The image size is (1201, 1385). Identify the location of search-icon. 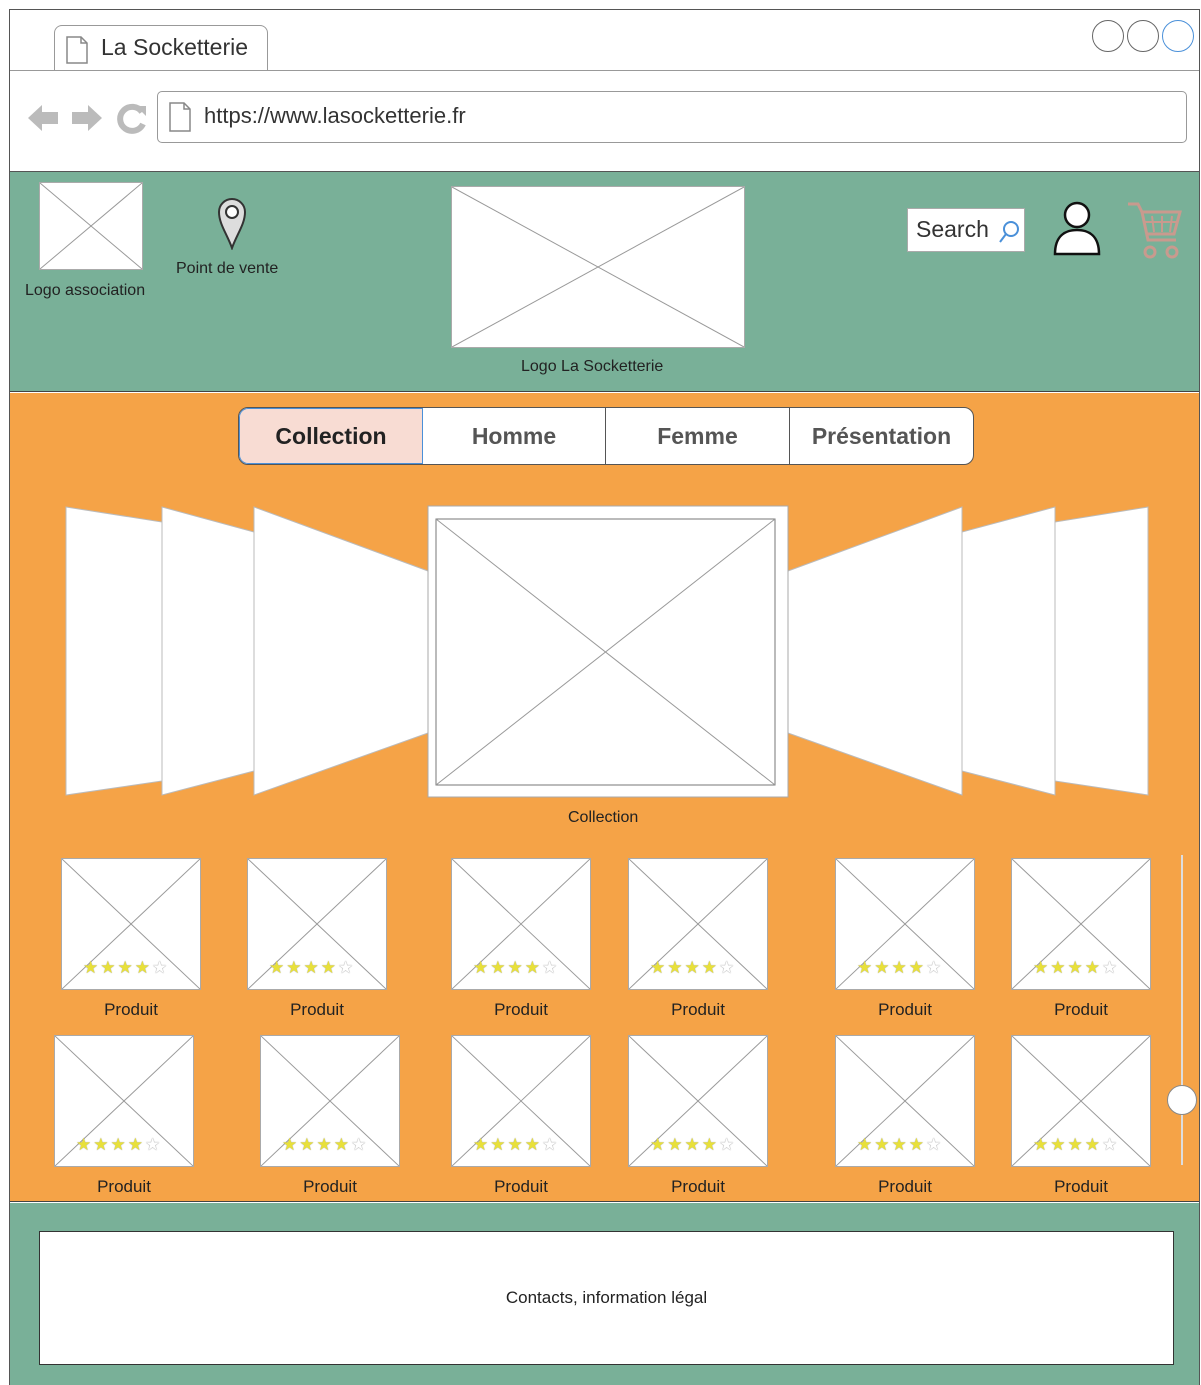
(1009, 232).